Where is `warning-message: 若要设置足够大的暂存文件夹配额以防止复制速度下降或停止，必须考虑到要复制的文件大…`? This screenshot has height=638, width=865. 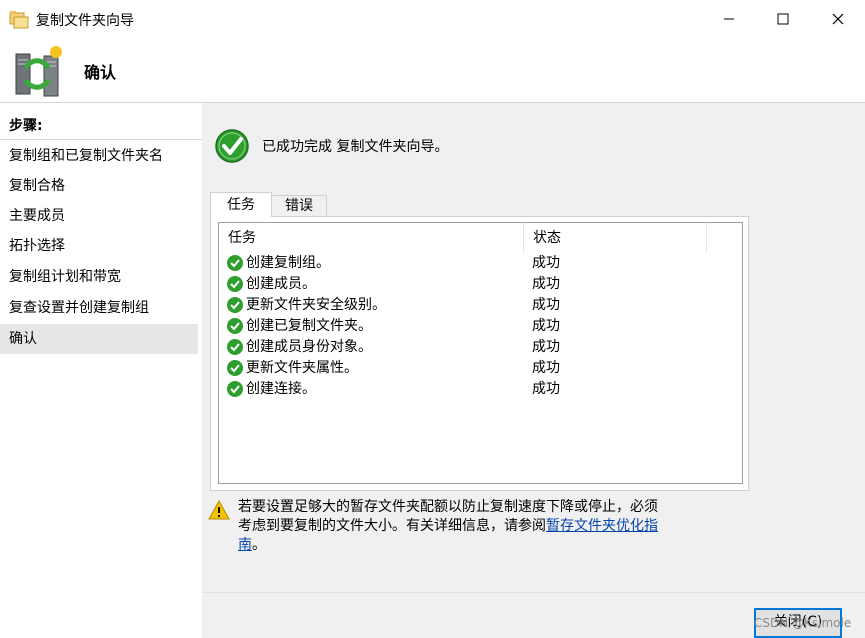 warning-message: 若要设置足够大的暂存文件夹配额以防止复制速度下降或停止，必须考虑到要复制的文件大… is located at coordinates (448, 526).